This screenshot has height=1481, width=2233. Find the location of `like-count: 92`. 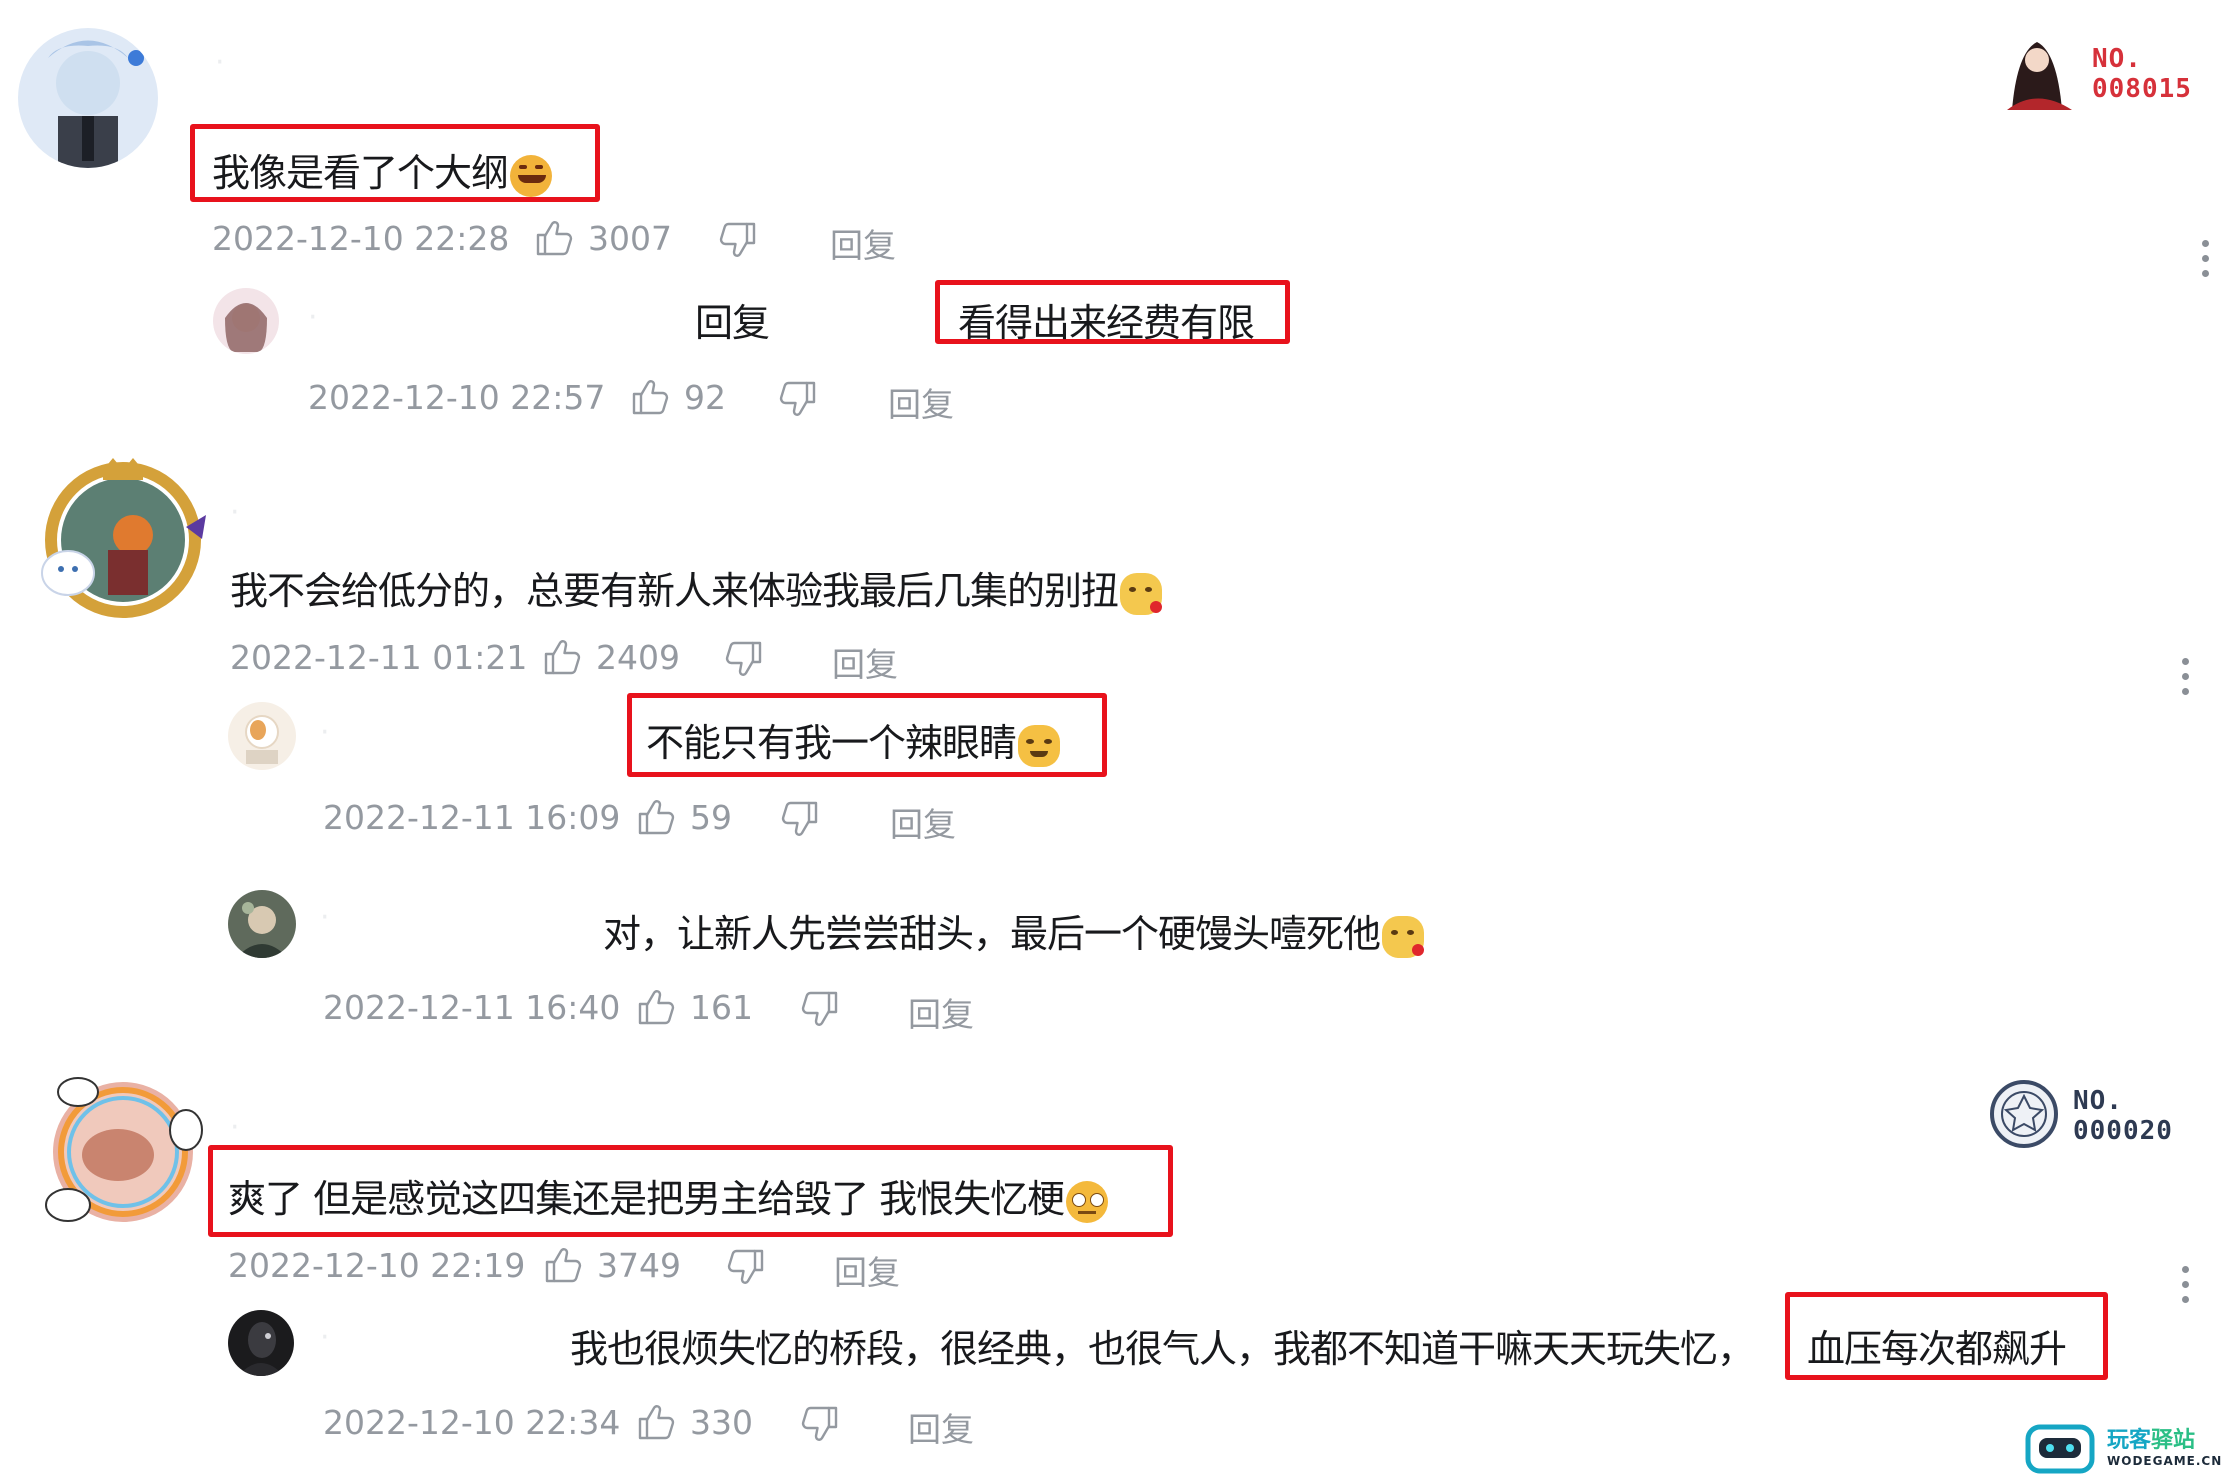

like-count: 92 is located at coordinates (705, 397).